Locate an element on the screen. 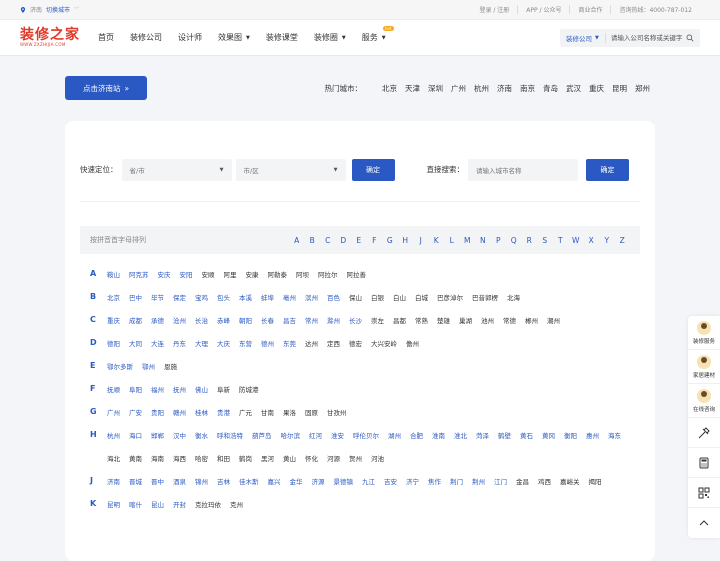 The height and width of the screenshot is (561, 720). city-link: 白城 is located at coordinates (421, 298).